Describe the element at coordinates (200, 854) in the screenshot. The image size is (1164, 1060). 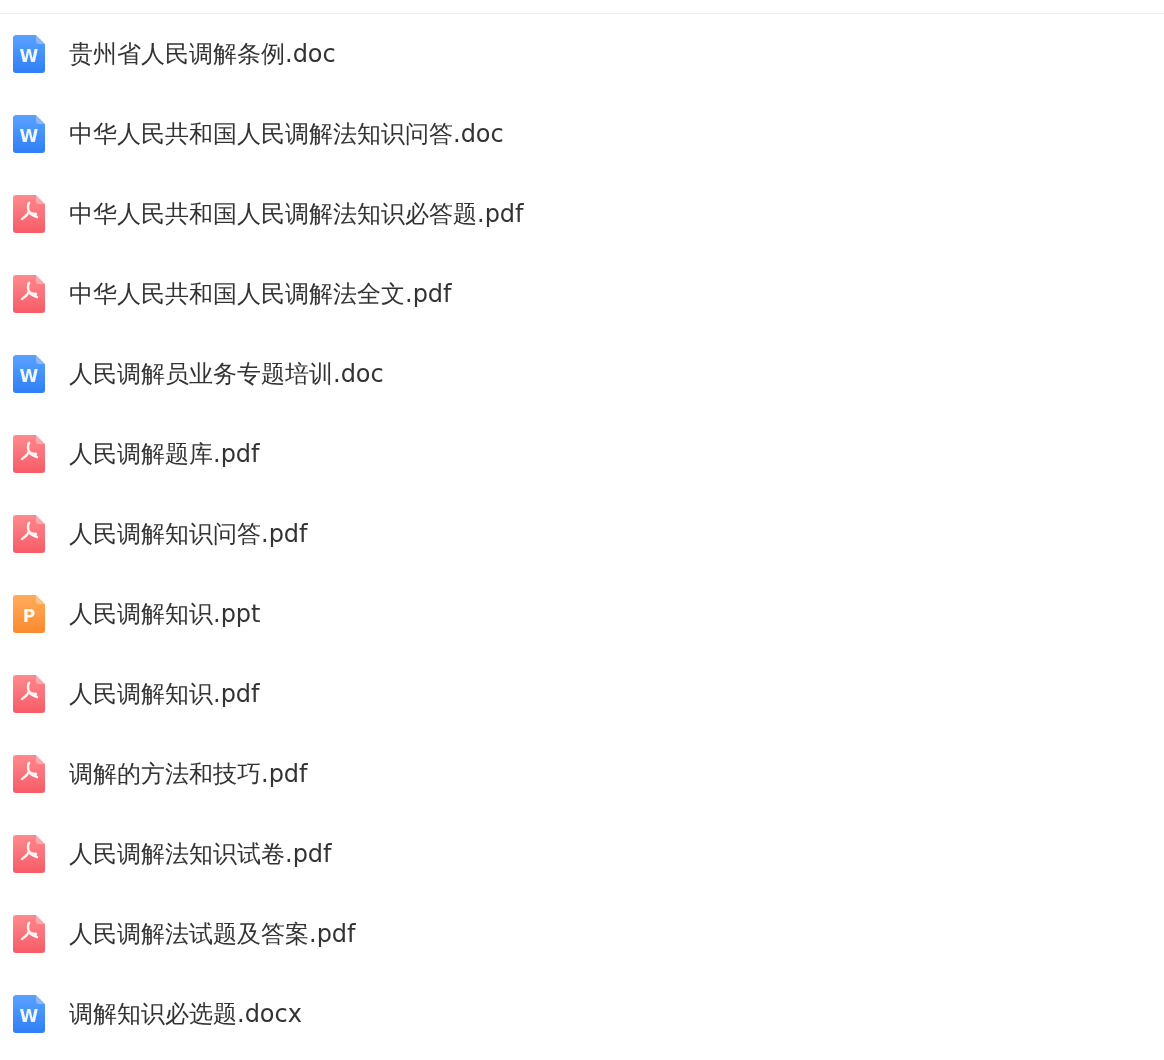
I see `file-name: 人民调解法知识试卷.pdf` at that location.